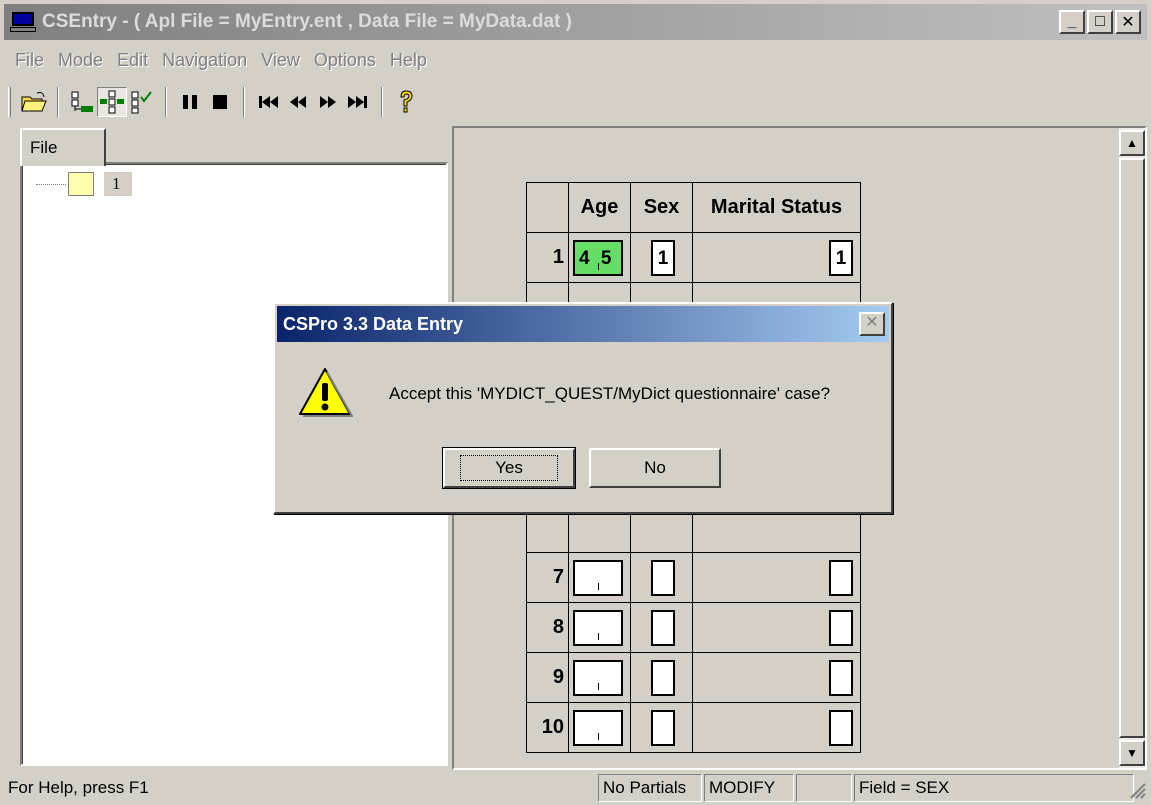 This screenshot has width=1151, height=805. Describe the element at coordinates (655, 468) in the screenshot. I see `no-button: No` at that location.